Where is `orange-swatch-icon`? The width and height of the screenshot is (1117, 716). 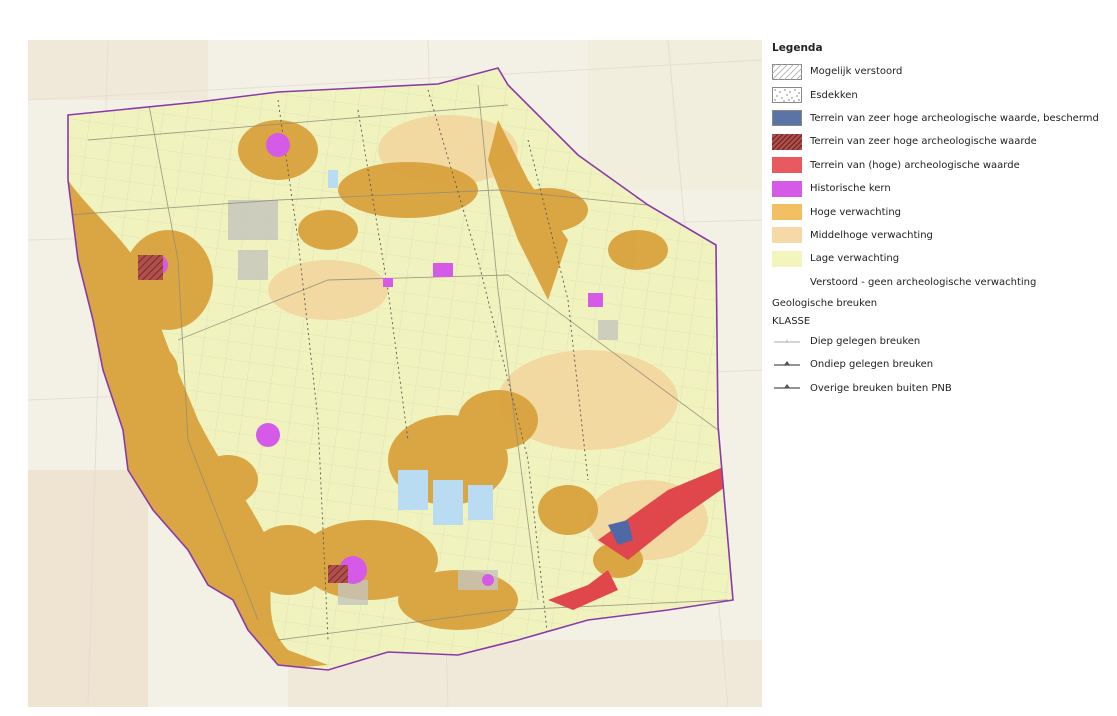
orange-swatch-icon is located at coordinates (787, 212).